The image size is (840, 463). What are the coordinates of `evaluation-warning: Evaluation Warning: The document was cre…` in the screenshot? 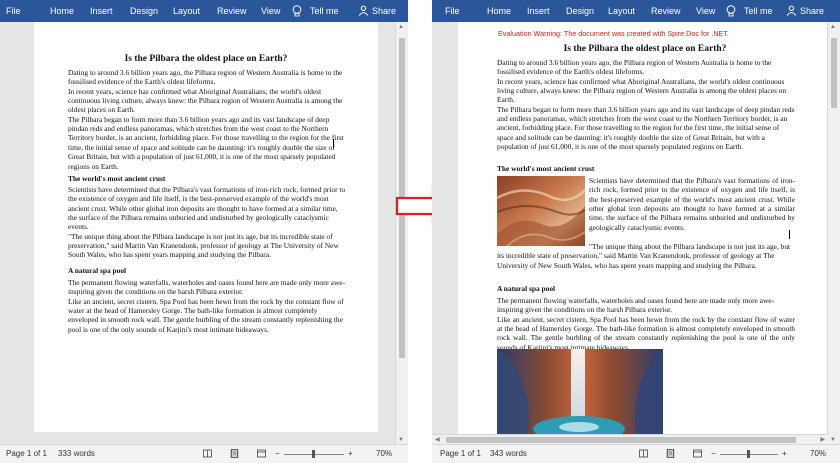 It's located at (613, 33).